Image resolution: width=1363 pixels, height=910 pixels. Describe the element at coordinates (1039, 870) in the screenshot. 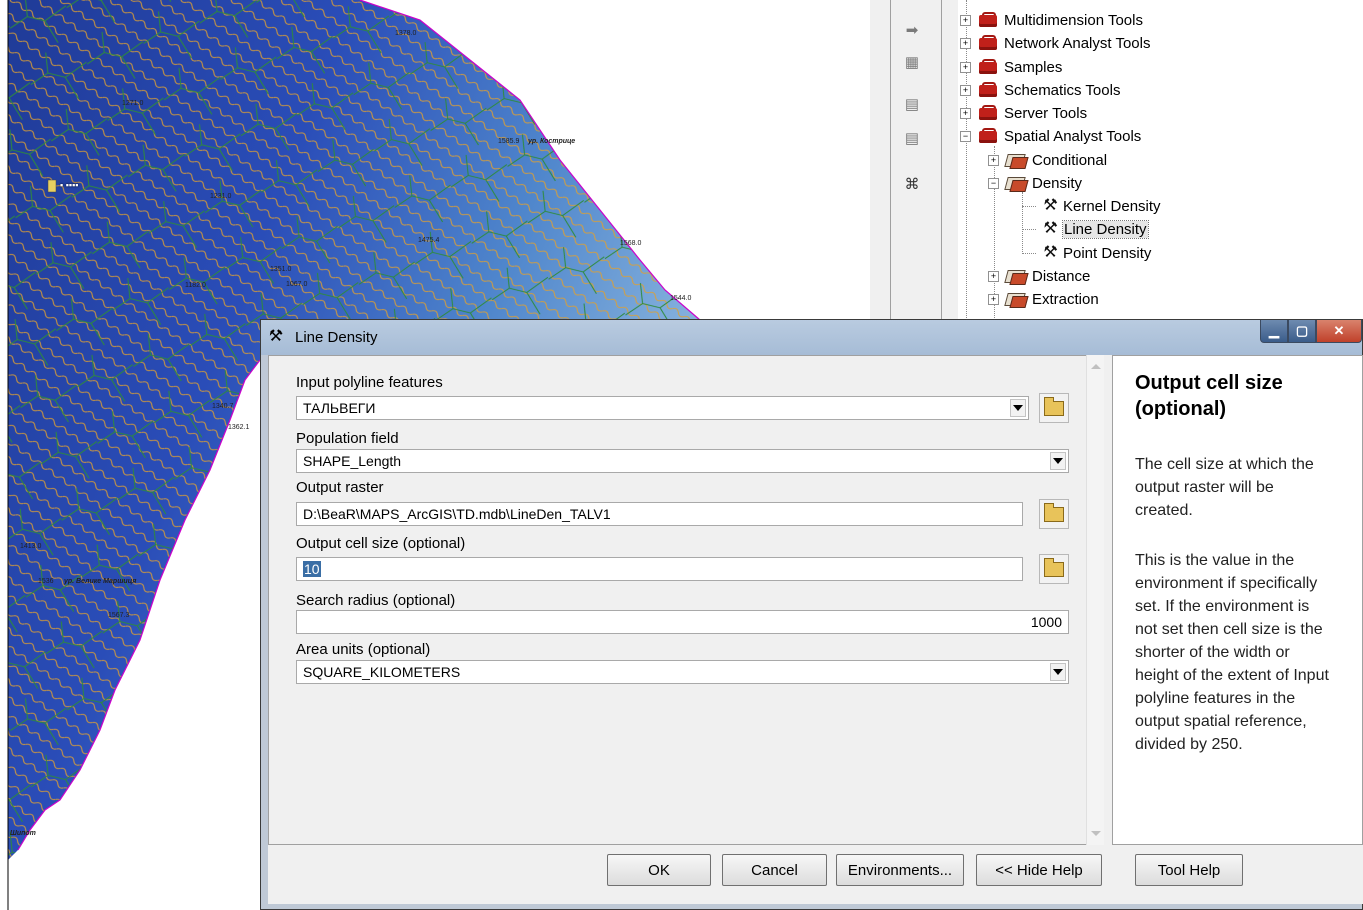

I see `hide-help-button: << Hide Help` at that location.